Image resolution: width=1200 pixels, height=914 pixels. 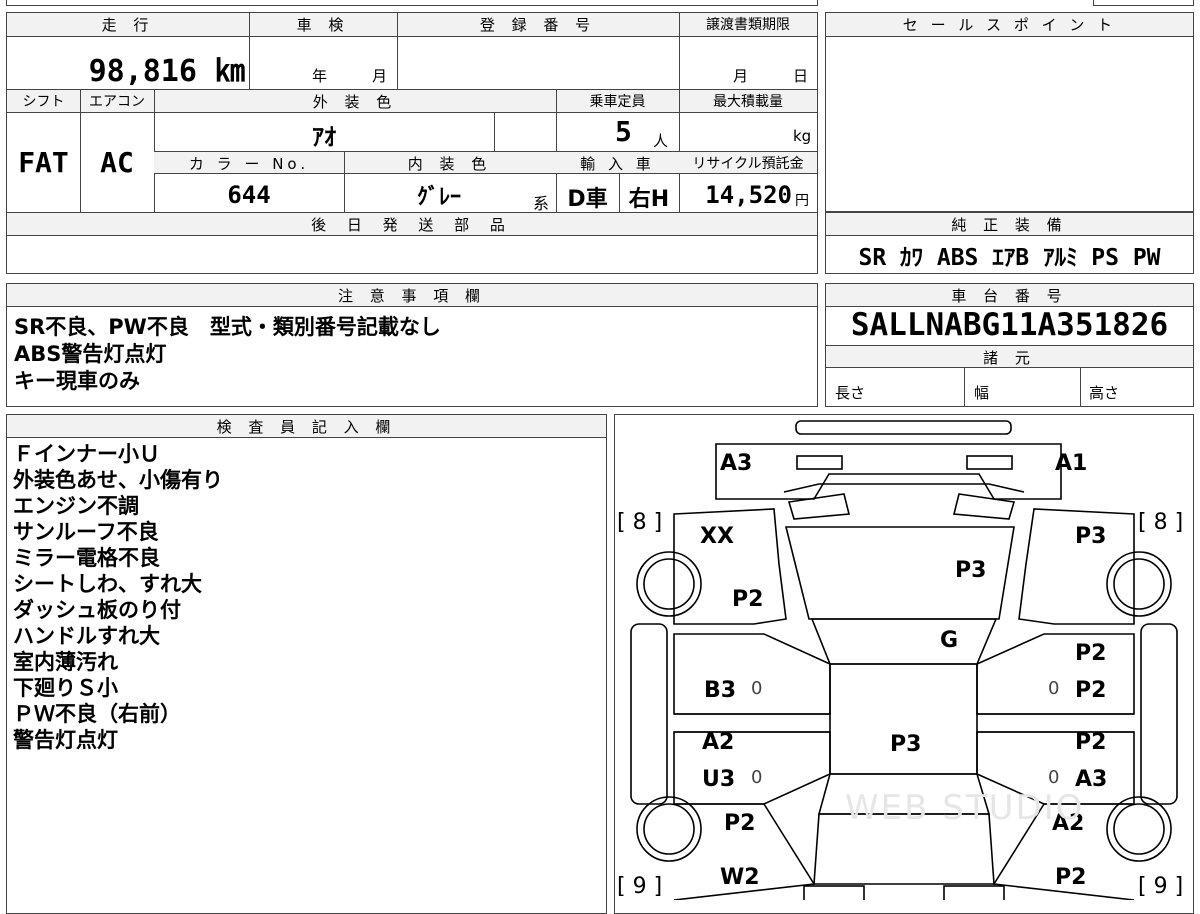 What do you see at coordinates (1009, 296) in the screenshot?
I see `chassis-label: 車 台 番 号` at bounding box center [1009, 296].